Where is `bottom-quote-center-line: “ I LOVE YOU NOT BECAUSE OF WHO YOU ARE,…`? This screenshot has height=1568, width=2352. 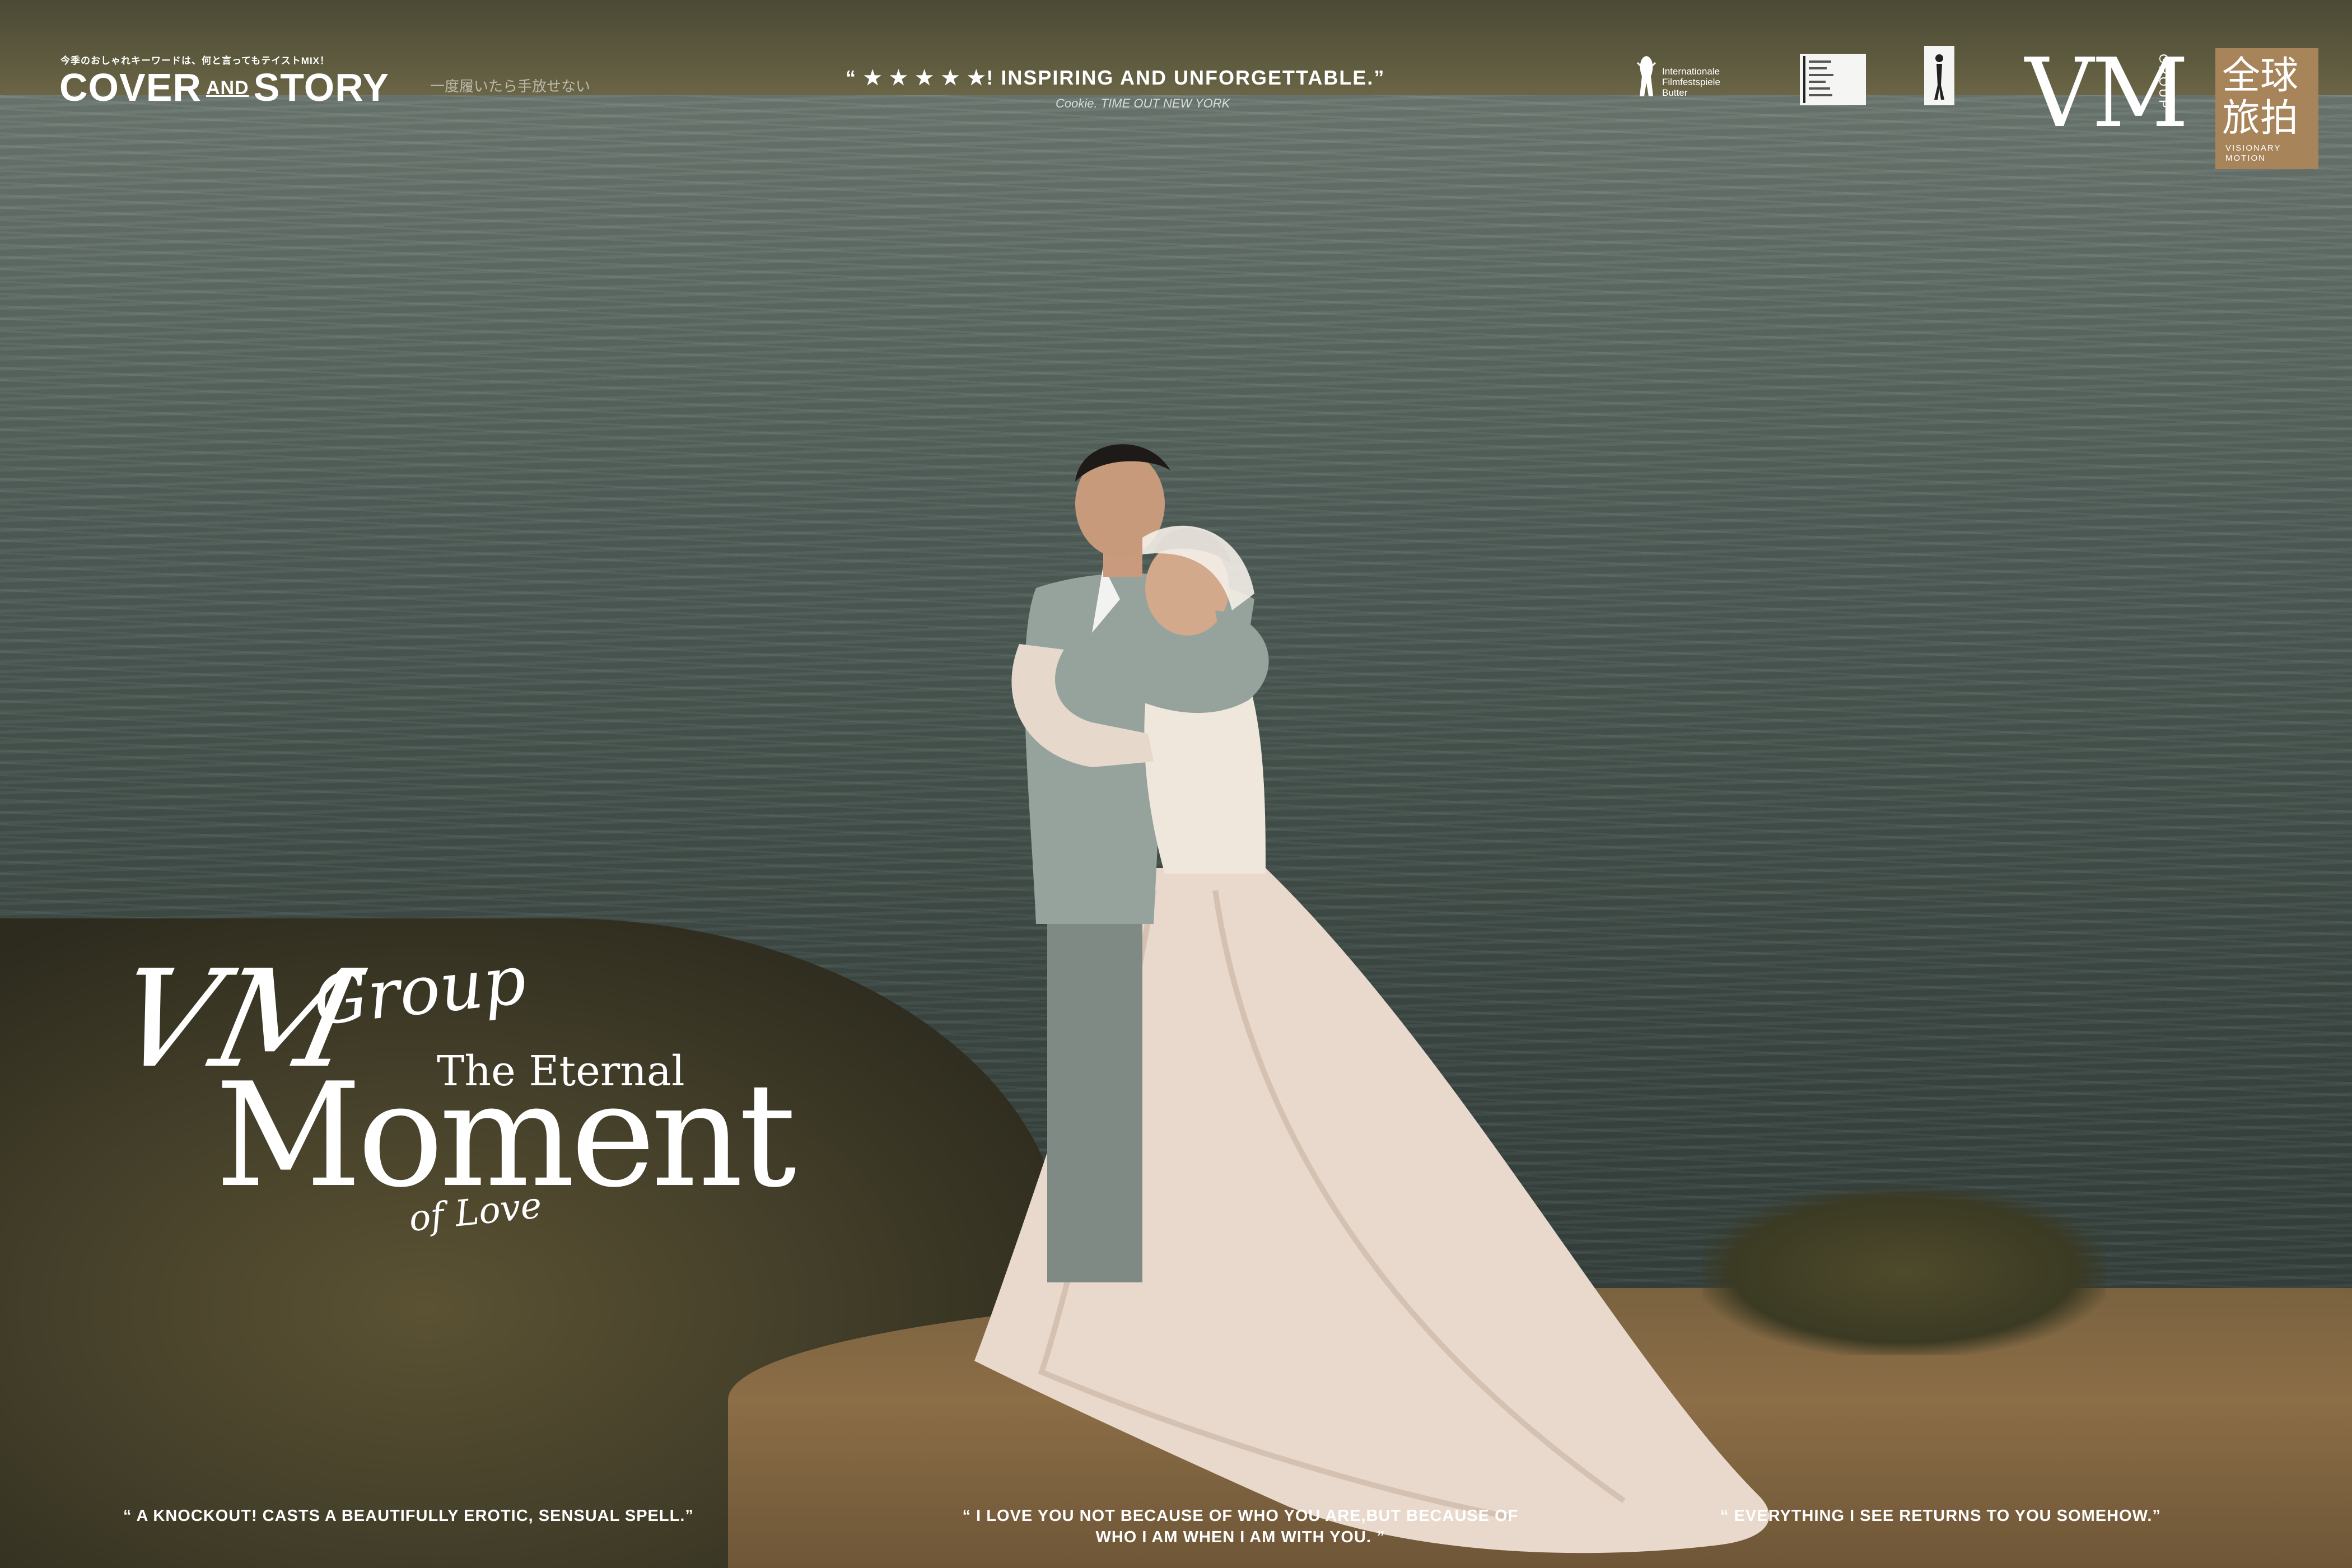 bottom-quote-center-line: “ I LOVE YOU NOT BECAUSE OF WHO YOU ARE,… is located at coordinates (1241, 1516).